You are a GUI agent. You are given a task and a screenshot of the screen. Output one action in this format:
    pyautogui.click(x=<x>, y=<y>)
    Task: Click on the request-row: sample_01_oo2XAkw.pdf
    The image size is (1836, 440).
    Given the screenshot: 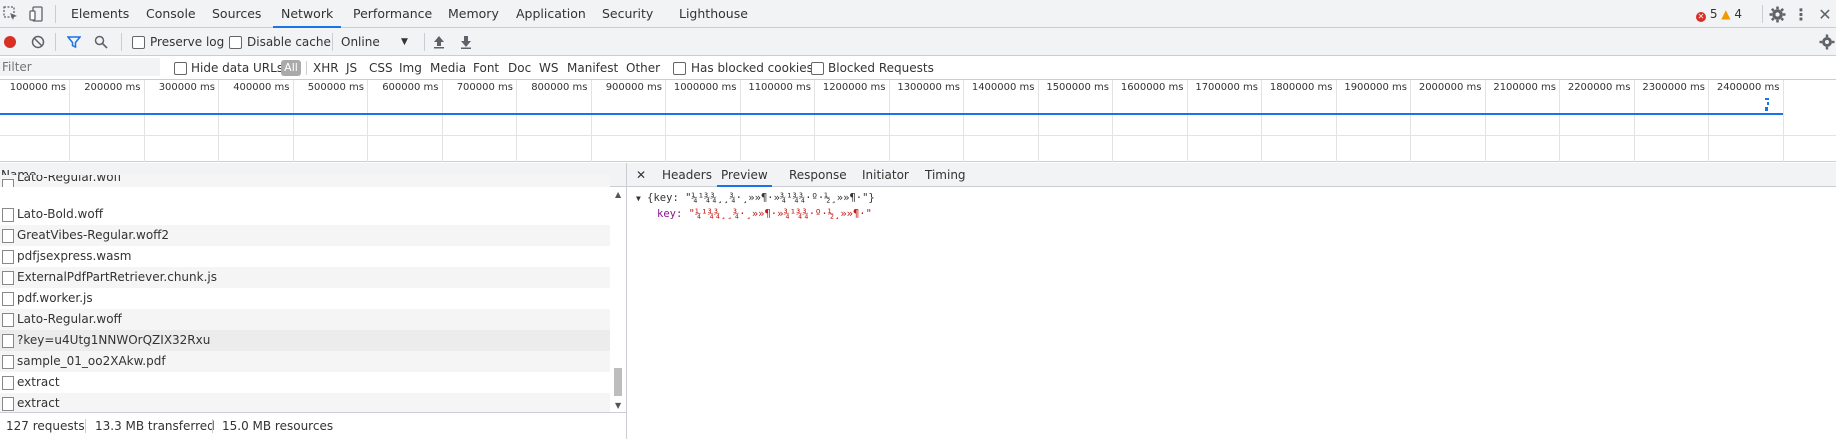 What is the action you would take?
    pyautogui.click(x=305, y=361)
    